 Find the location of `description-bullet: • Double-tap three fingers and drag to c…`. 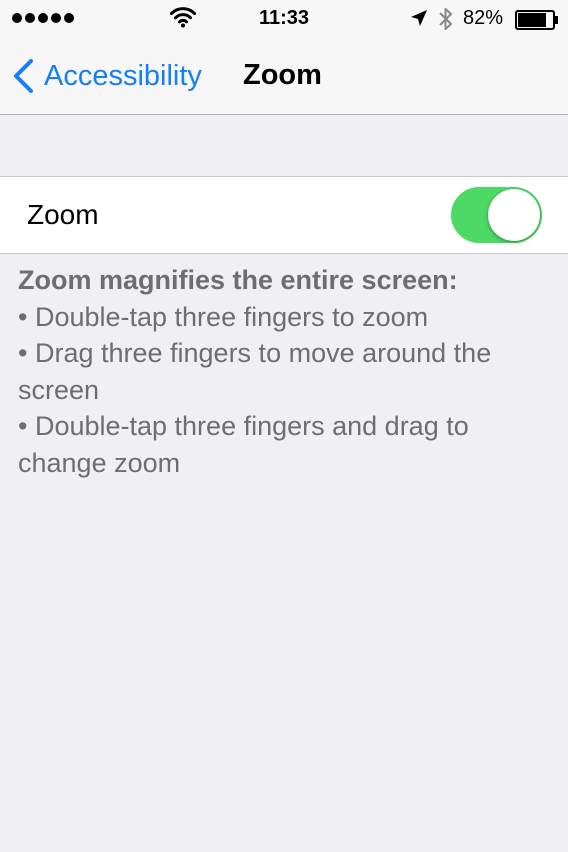

description-bullet: • Double-tap three fingers and drag to c… is located at coordinates (243, 444).